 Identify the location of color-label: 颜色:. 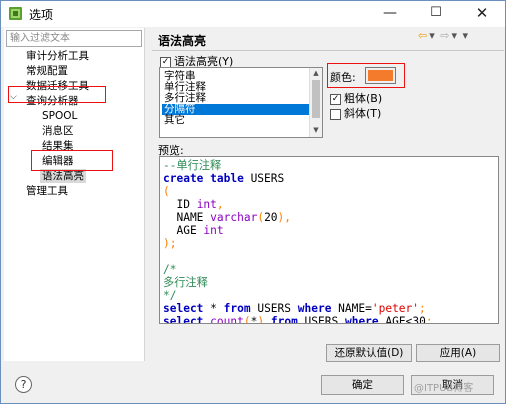
(343, 77).